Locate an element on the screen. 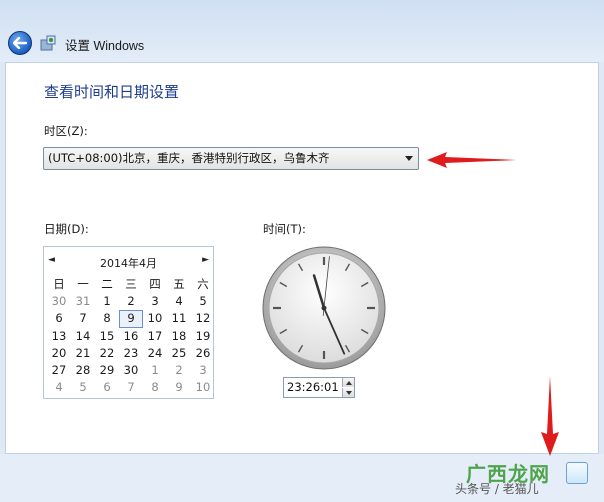 This screenshot has height=502, width=604. annotation-down-arrow-icon is located at coordinates (550, 416).